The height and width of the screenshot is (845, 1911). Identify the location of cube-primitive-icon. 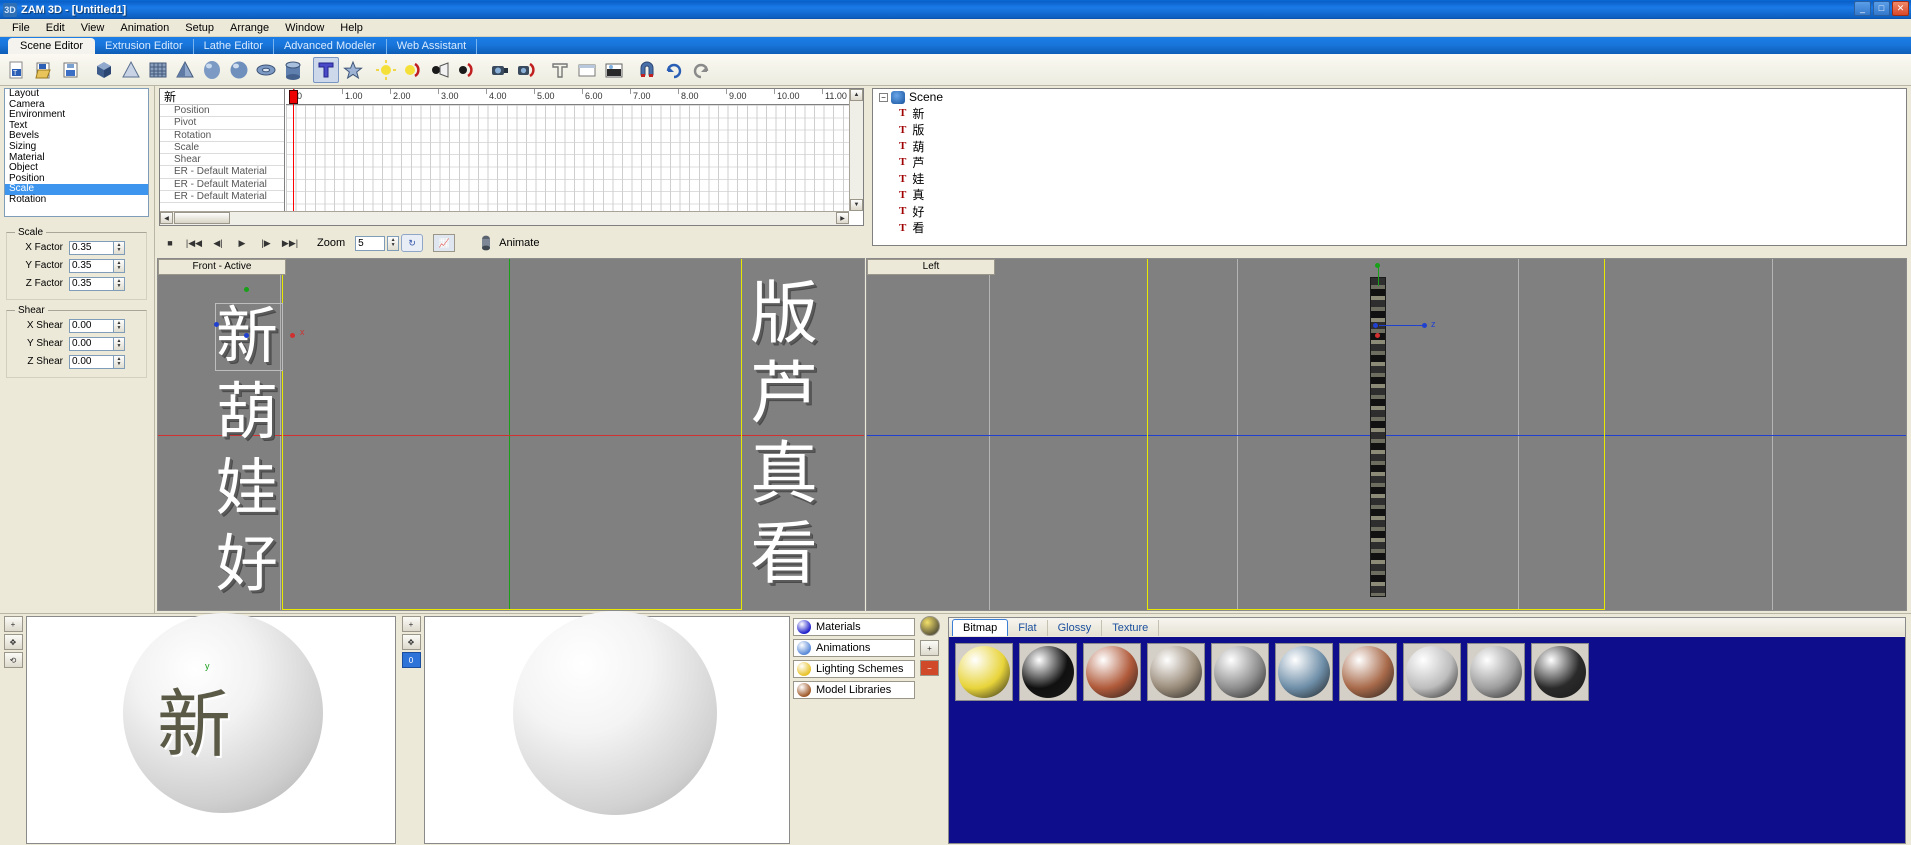
(104, 70).